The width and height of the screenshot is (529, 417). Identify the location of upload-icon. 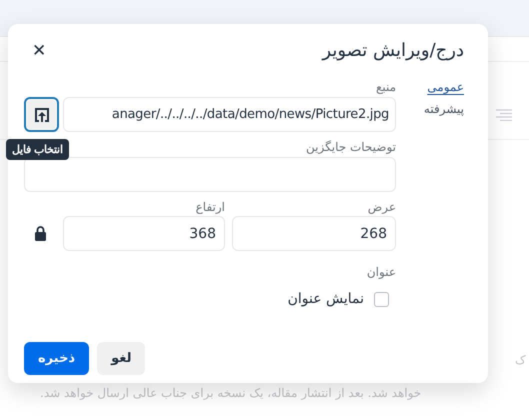
(42, 114).